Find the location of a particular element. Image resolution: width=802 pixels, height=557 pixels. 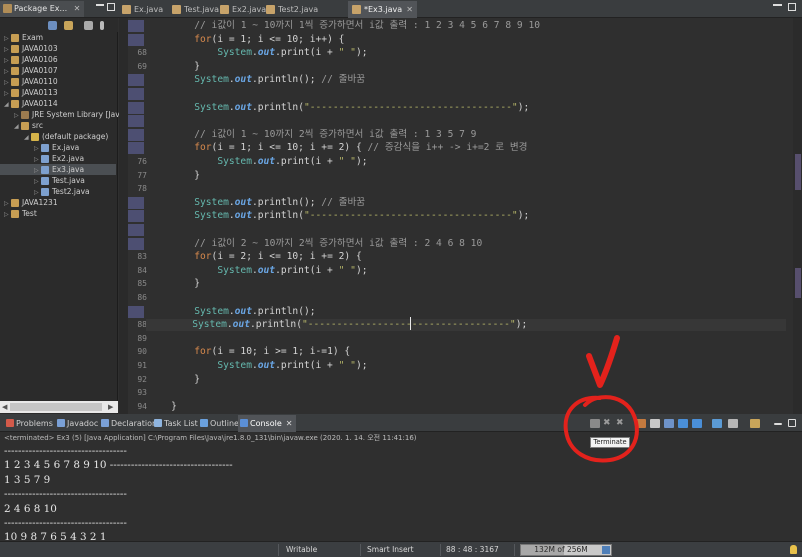

insert-mode-status: Smart Insert is located at coordinates (390, 550).